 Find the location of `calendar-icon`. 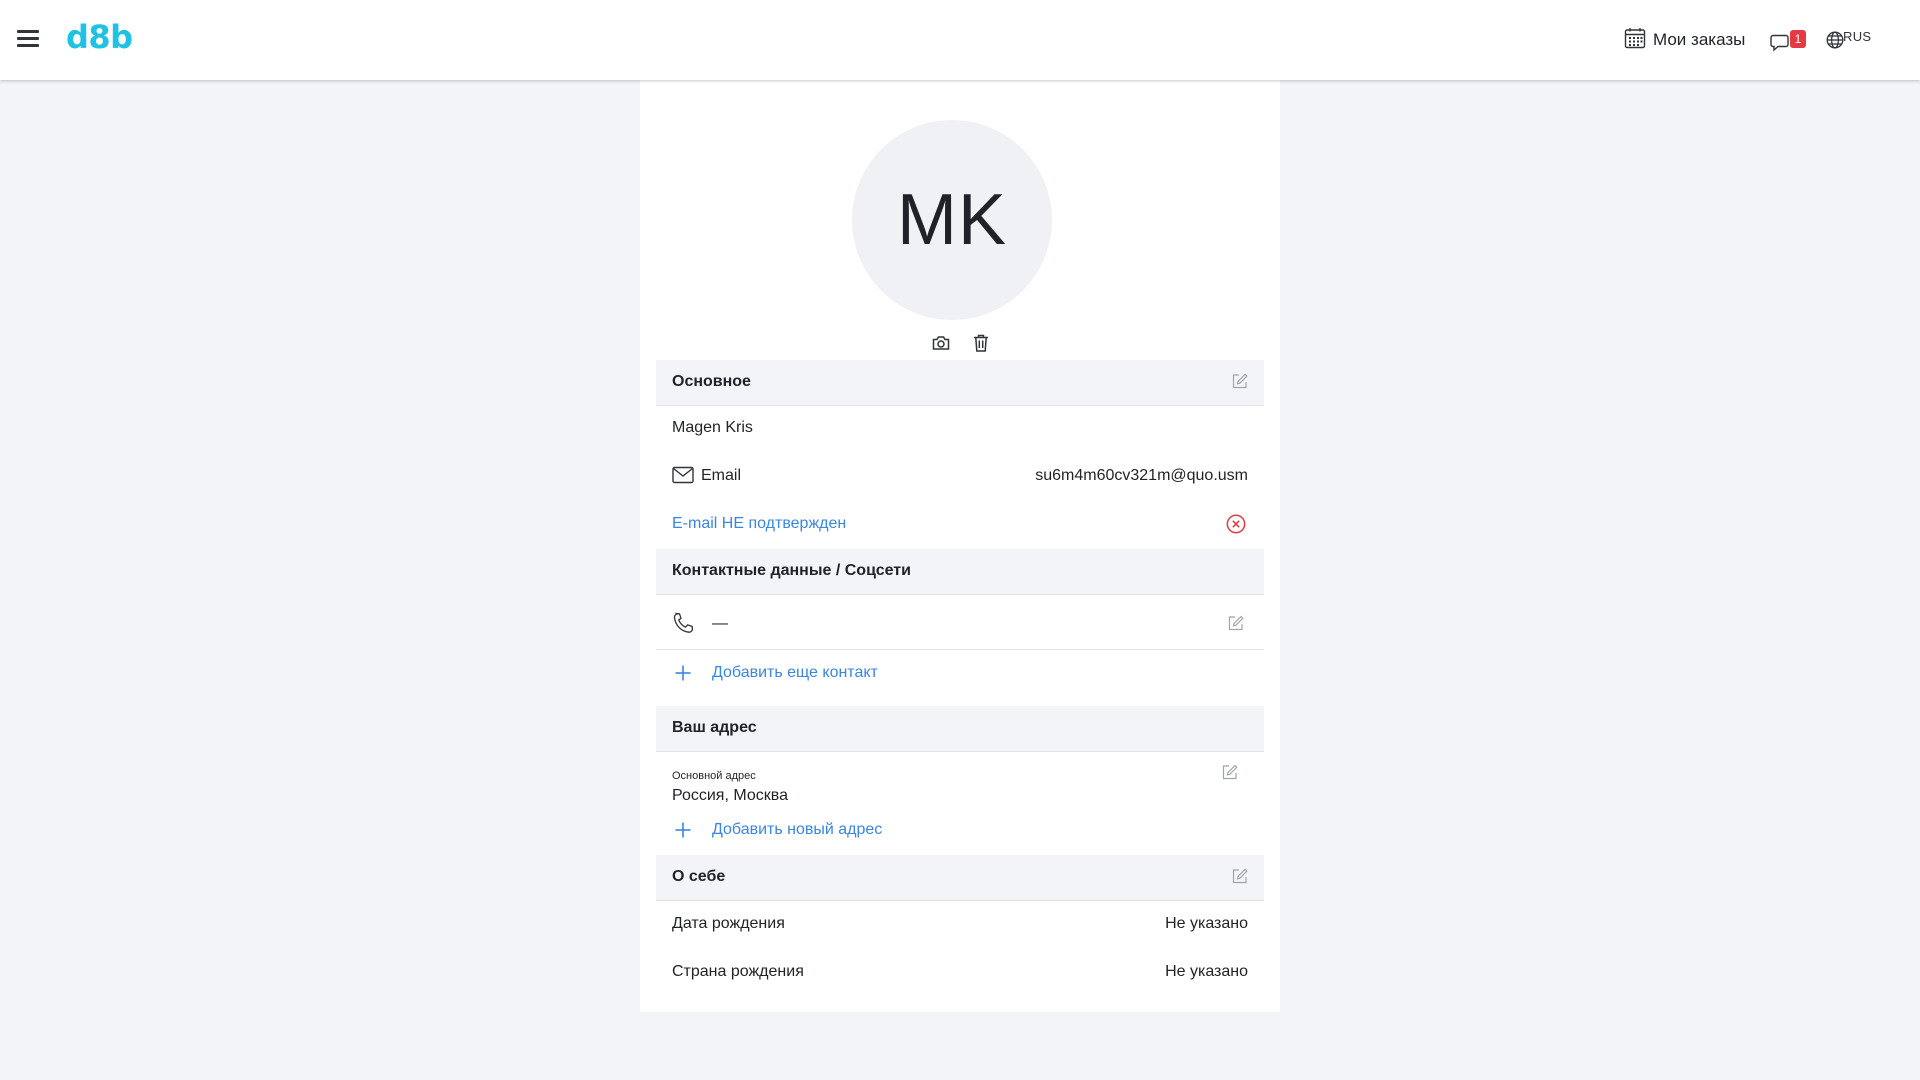

calendar-icon is located at coordinates (1635, 40).